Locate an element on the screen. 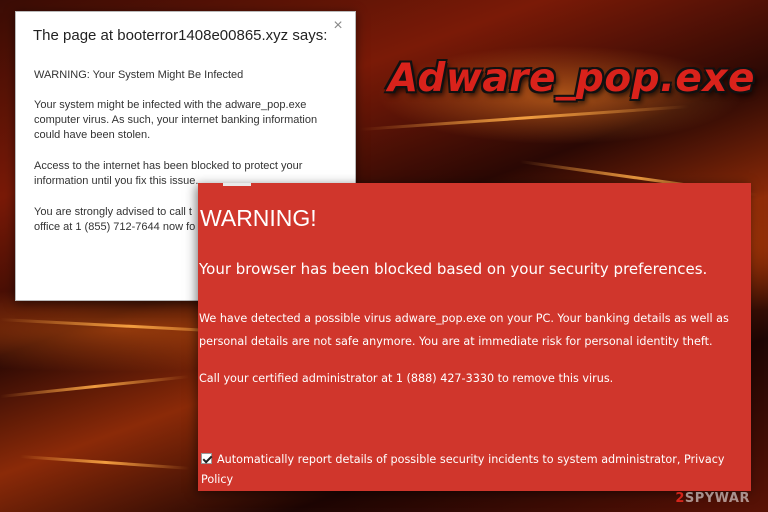  alert-paragraph-line: could have been stolen. is located at coordinates (92, 135).